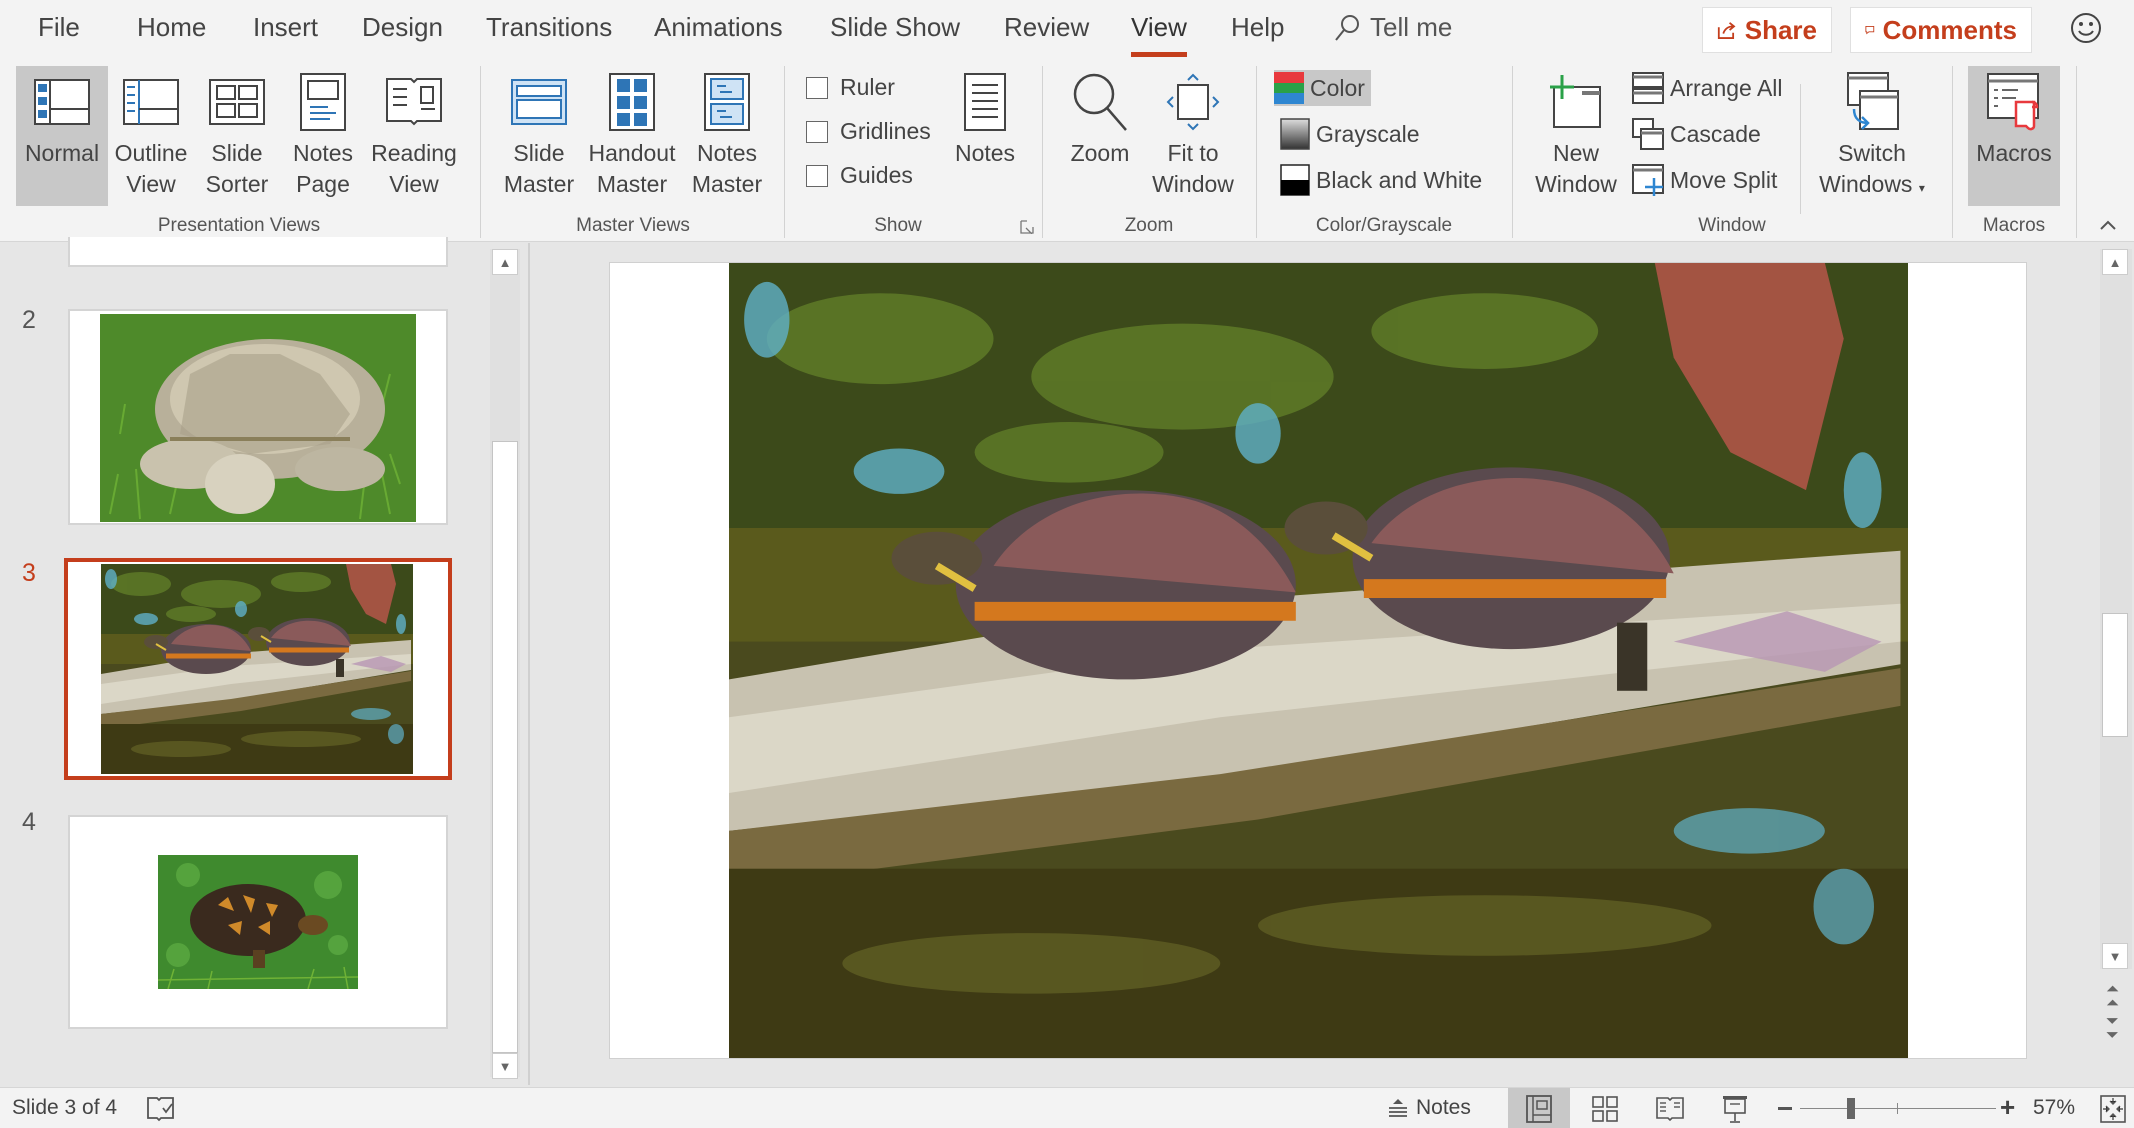 The height and width of the screenshot is (1128, 2134). I want to click on outline-view-button: Outline View, so click(151, 136).